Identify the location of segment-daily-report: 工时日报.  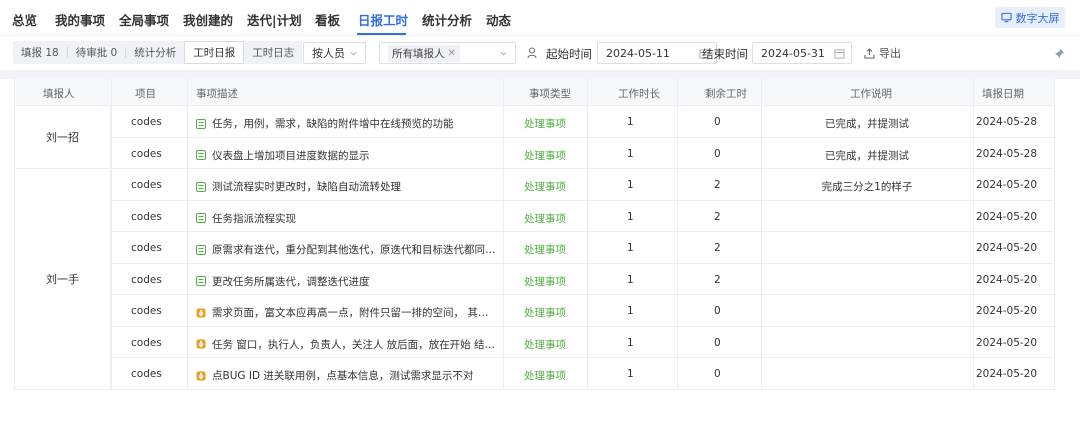
(214, 52).